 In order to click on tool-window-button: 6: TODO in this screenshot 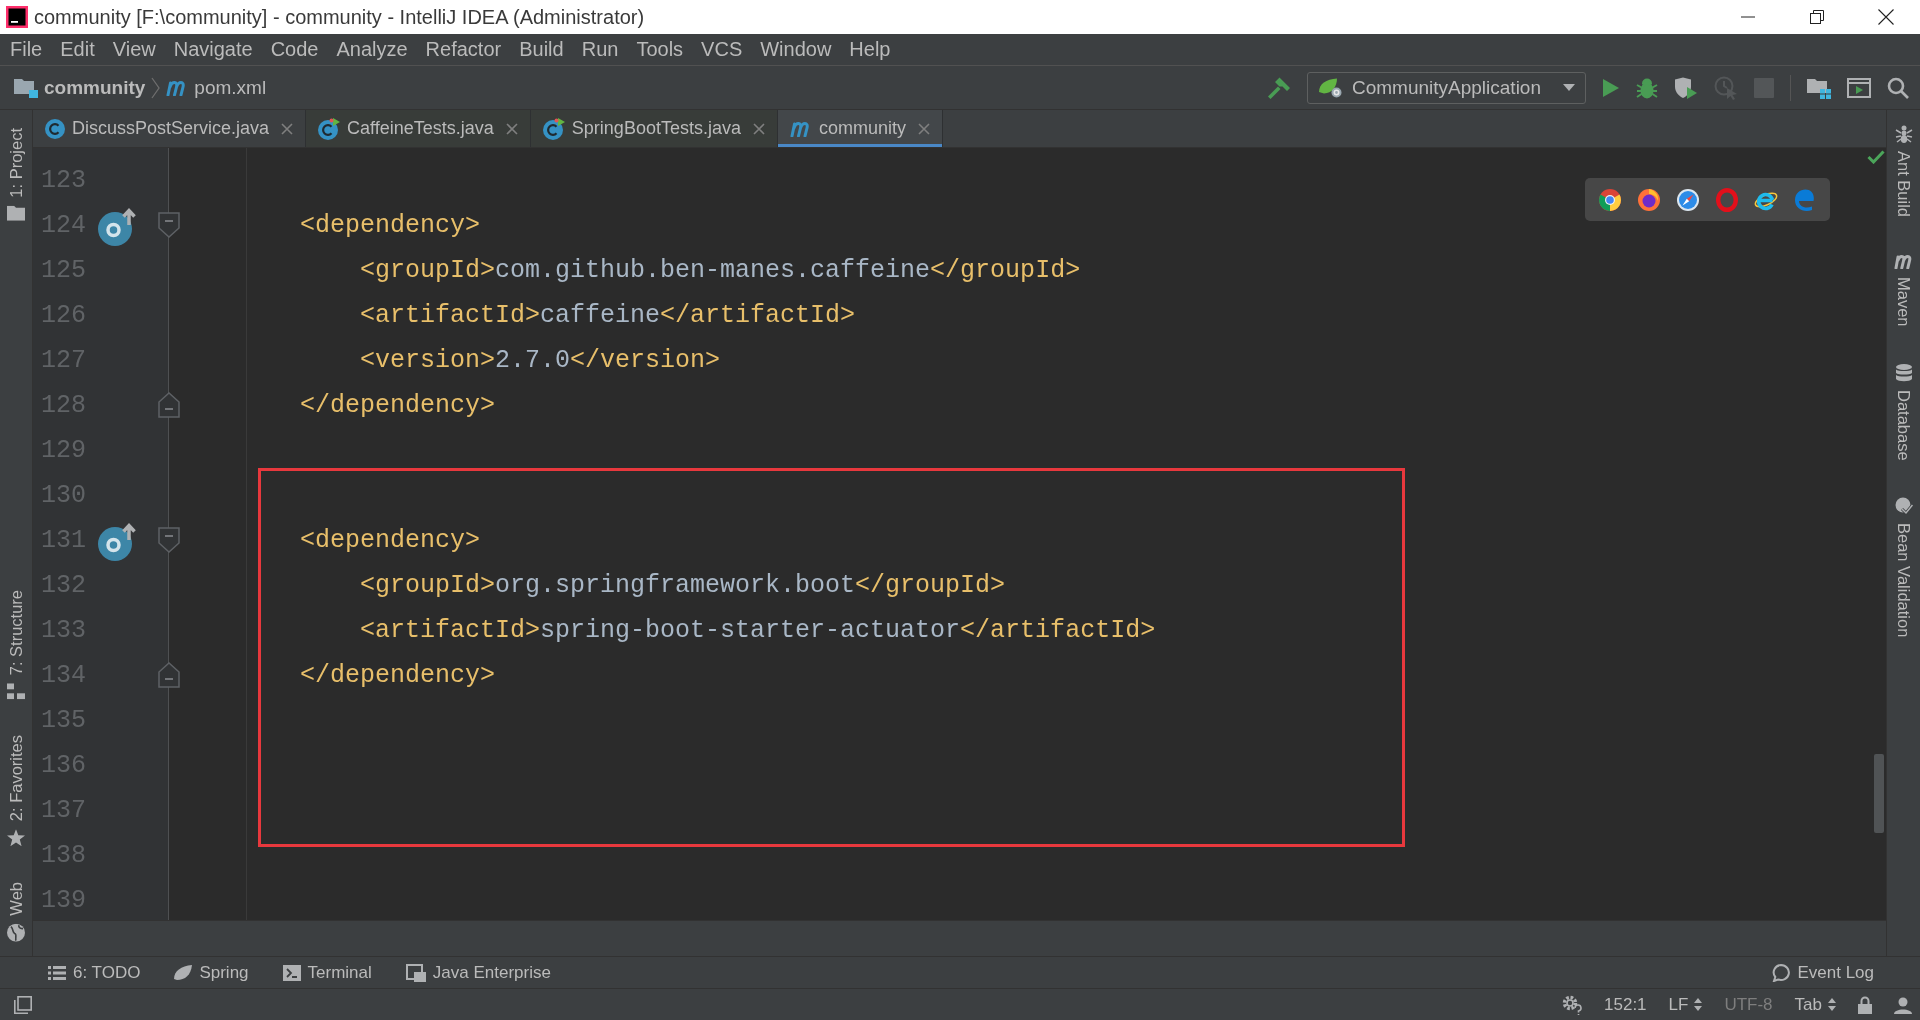, I will do `click(94, 972)`.